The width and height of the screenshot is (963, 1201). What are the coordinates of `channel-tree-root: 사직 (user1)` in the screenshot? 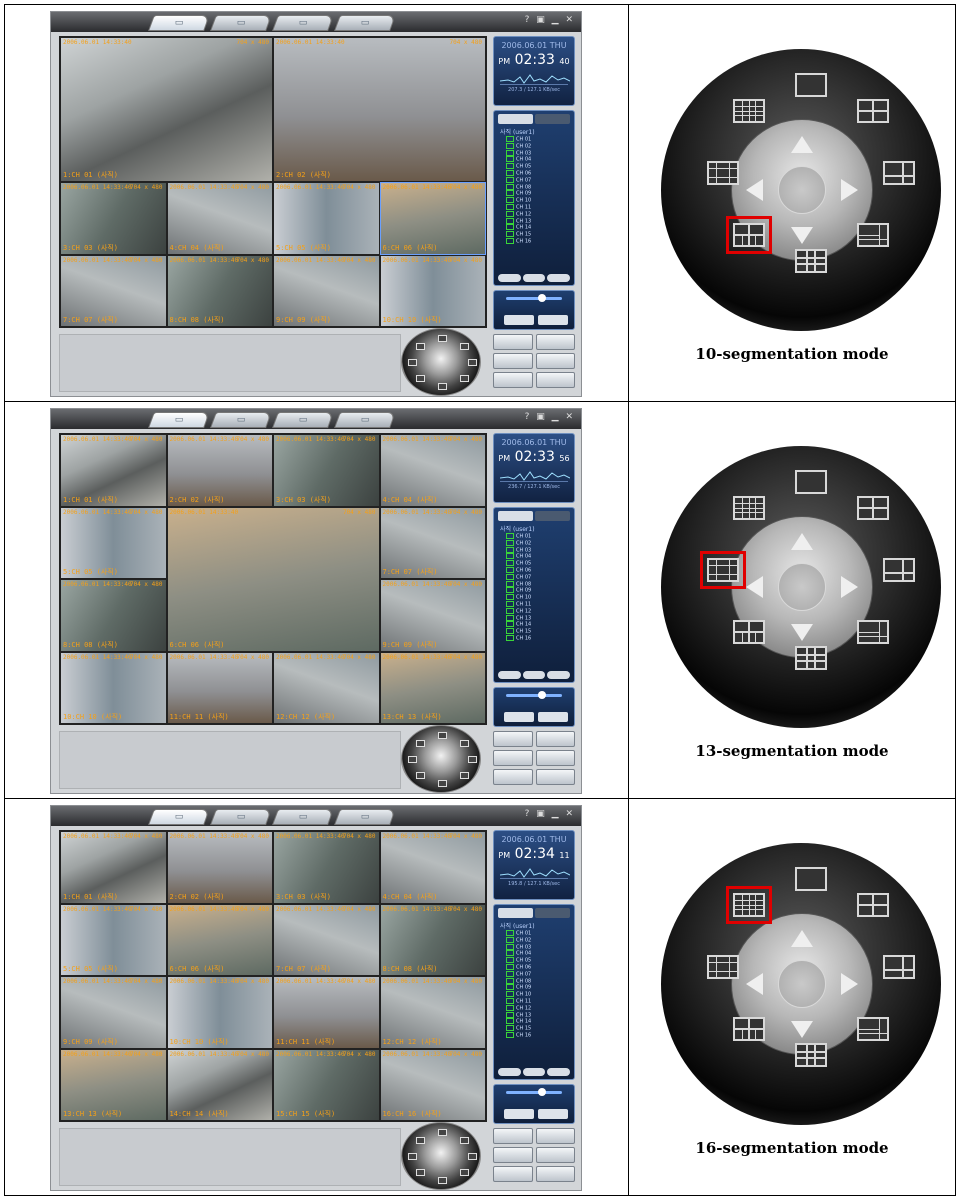 It's located at (537, 131).